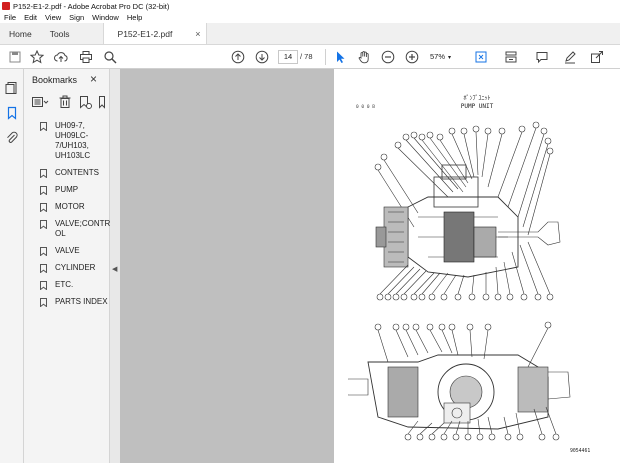 The width and height of the screenshot is (620, 463). Describe the element at coordinates (465, 297) in the screenshot. I see `callout-row-mid` at that location.